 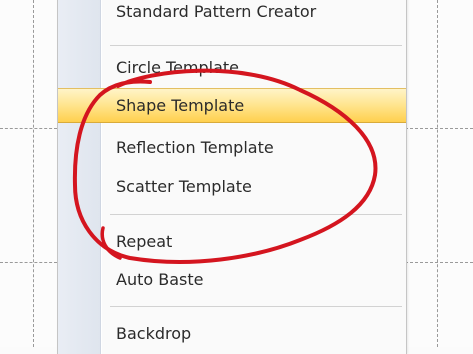 I want to click on menu-item-label: Repeat, so click(x=144, y=241).